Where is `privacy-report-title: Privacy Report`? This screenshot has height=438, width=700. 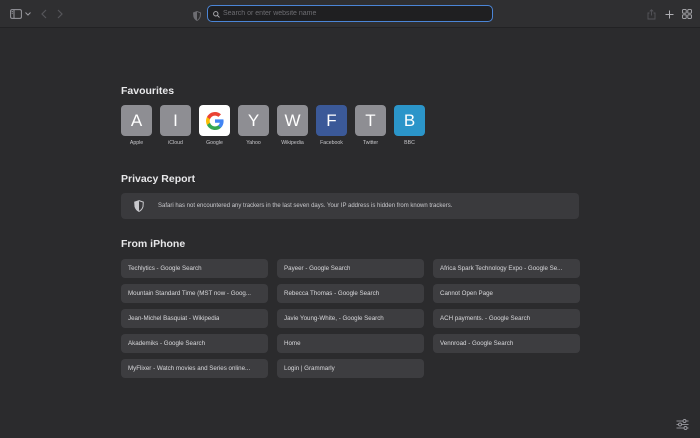
privacy-report-title: Privacy Report is located at coordinates (158, 179).